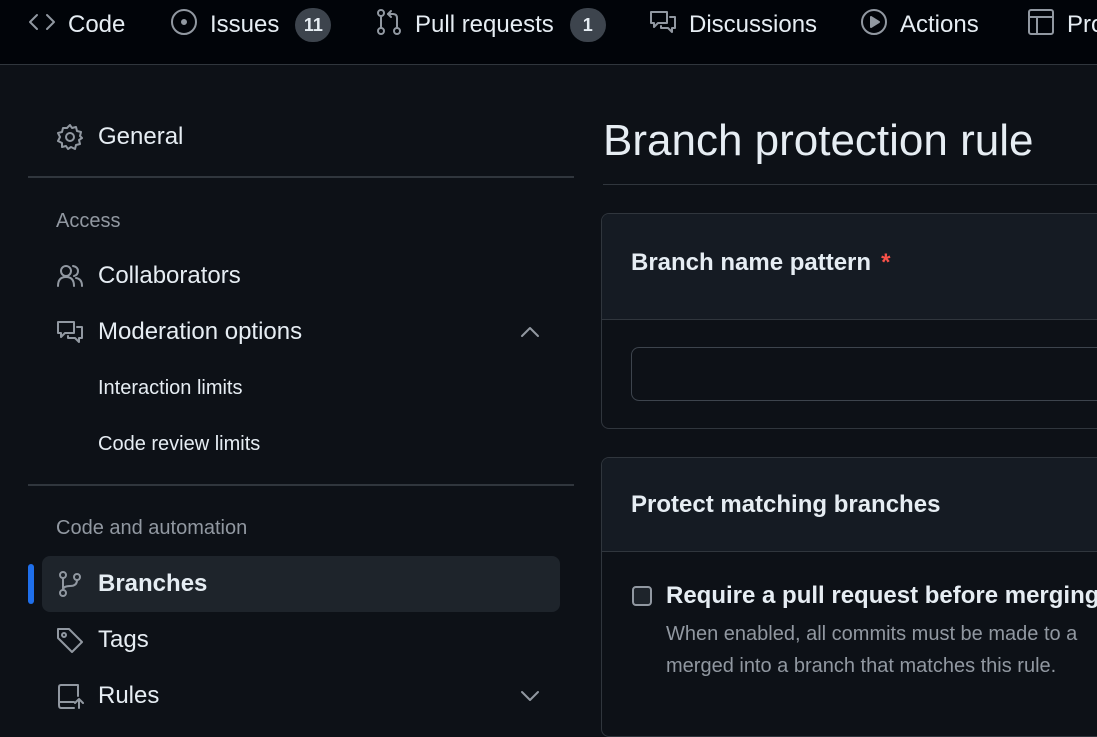 Image resolution: width=1097 pixels, height=737 pixels. I want to click on sidebar-item-interaction-limits-label: Interaction limits, so click(170, 387).